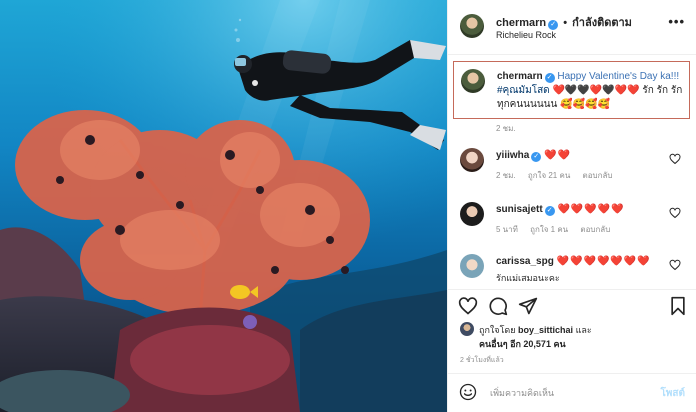 This screenshot has width=696, height=412. I want to click on header-user-line: chermarn ✓ • กำลังติดตาม, so click(564, 22).